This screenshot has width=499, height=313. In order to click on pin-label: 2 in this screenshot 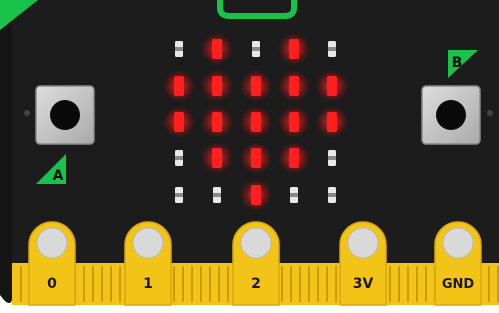, I will do `click(256, 284)`.